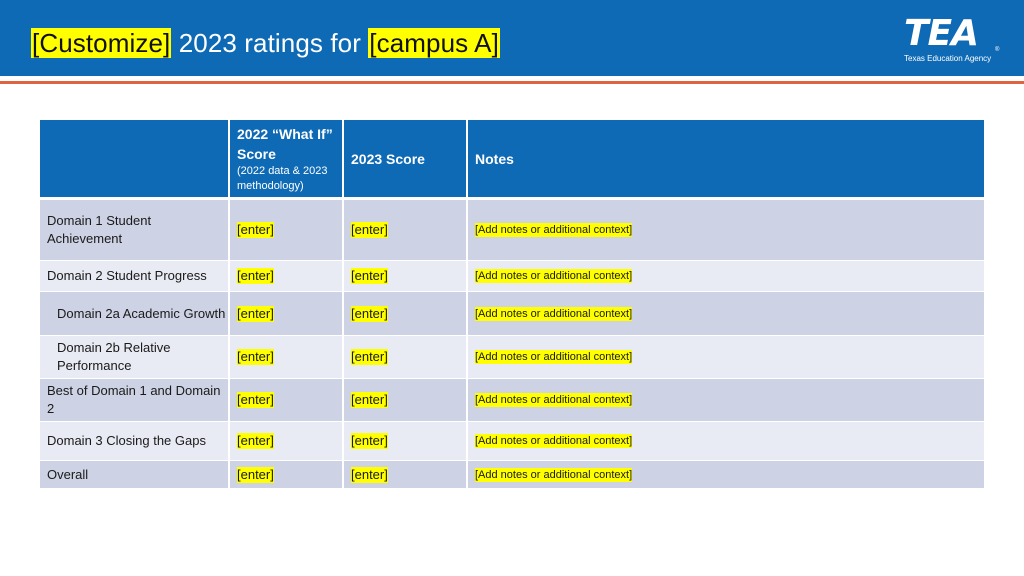 Image resolution: width=1024 pixels, height=576 pixels. I want to click on header-notes-label: Notes, so click(494, 158).